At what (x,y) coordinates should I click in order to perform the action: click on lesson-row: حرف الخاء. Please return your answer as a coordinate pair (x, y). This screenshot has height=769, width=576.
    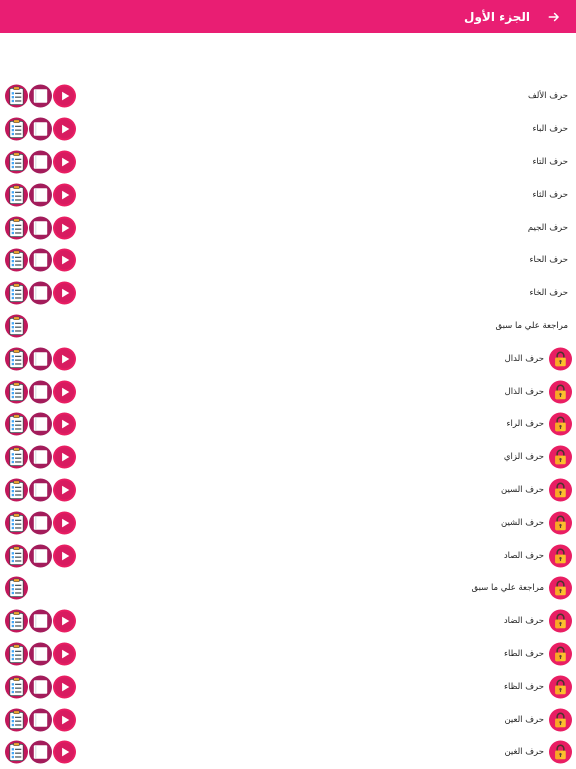
    Looking at the image, I should click on (288, 293).